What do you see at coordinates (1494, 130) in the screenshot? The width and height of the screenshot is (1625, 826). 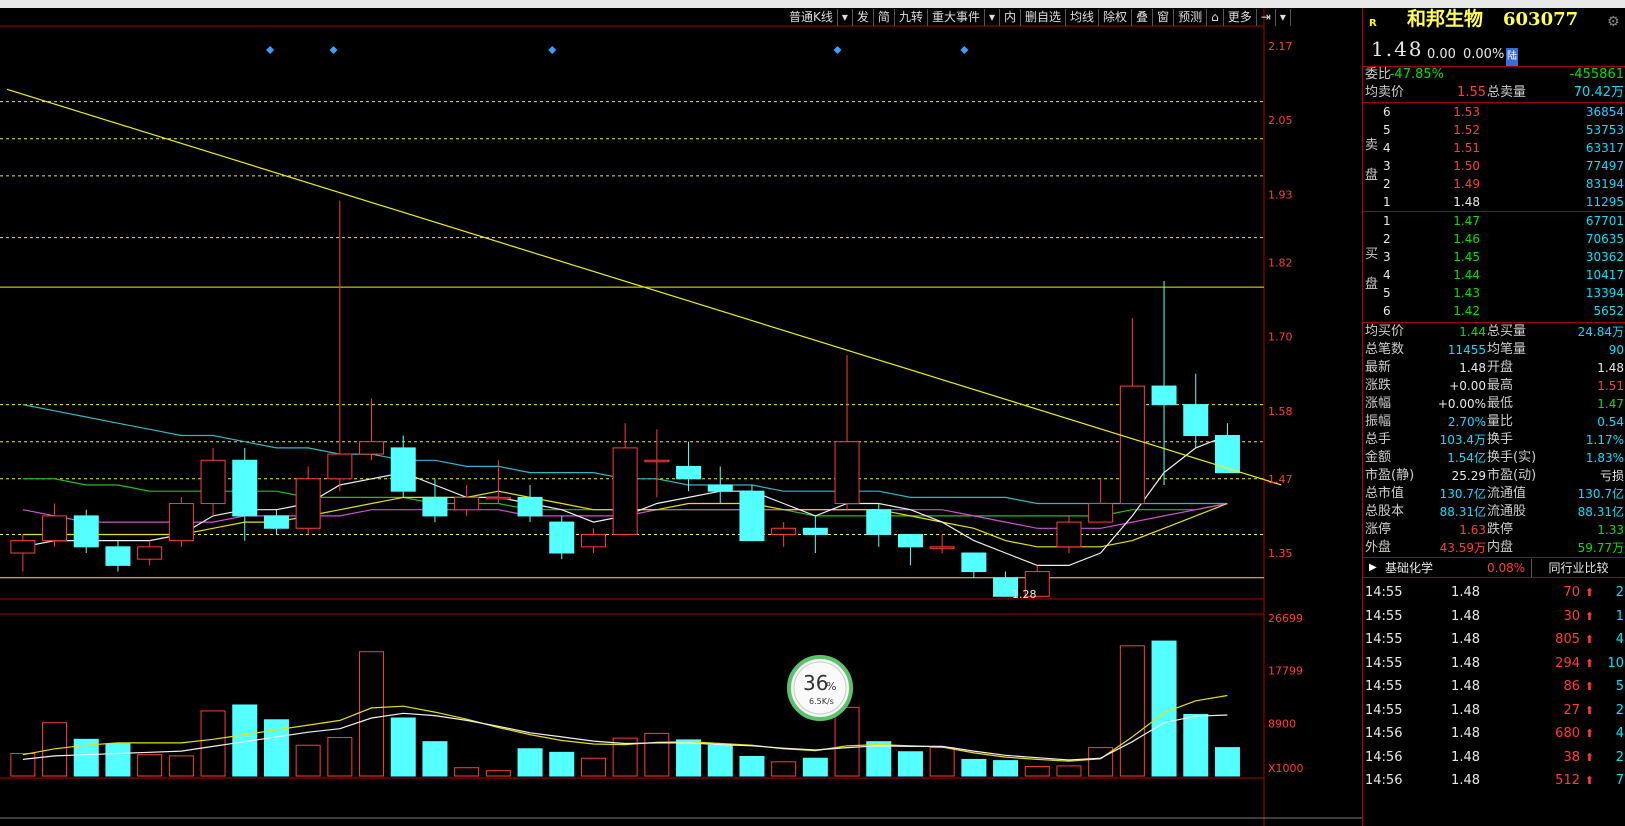 I see `order-book-row: 5 1.52 53753` at bounding box center [1494, 130].